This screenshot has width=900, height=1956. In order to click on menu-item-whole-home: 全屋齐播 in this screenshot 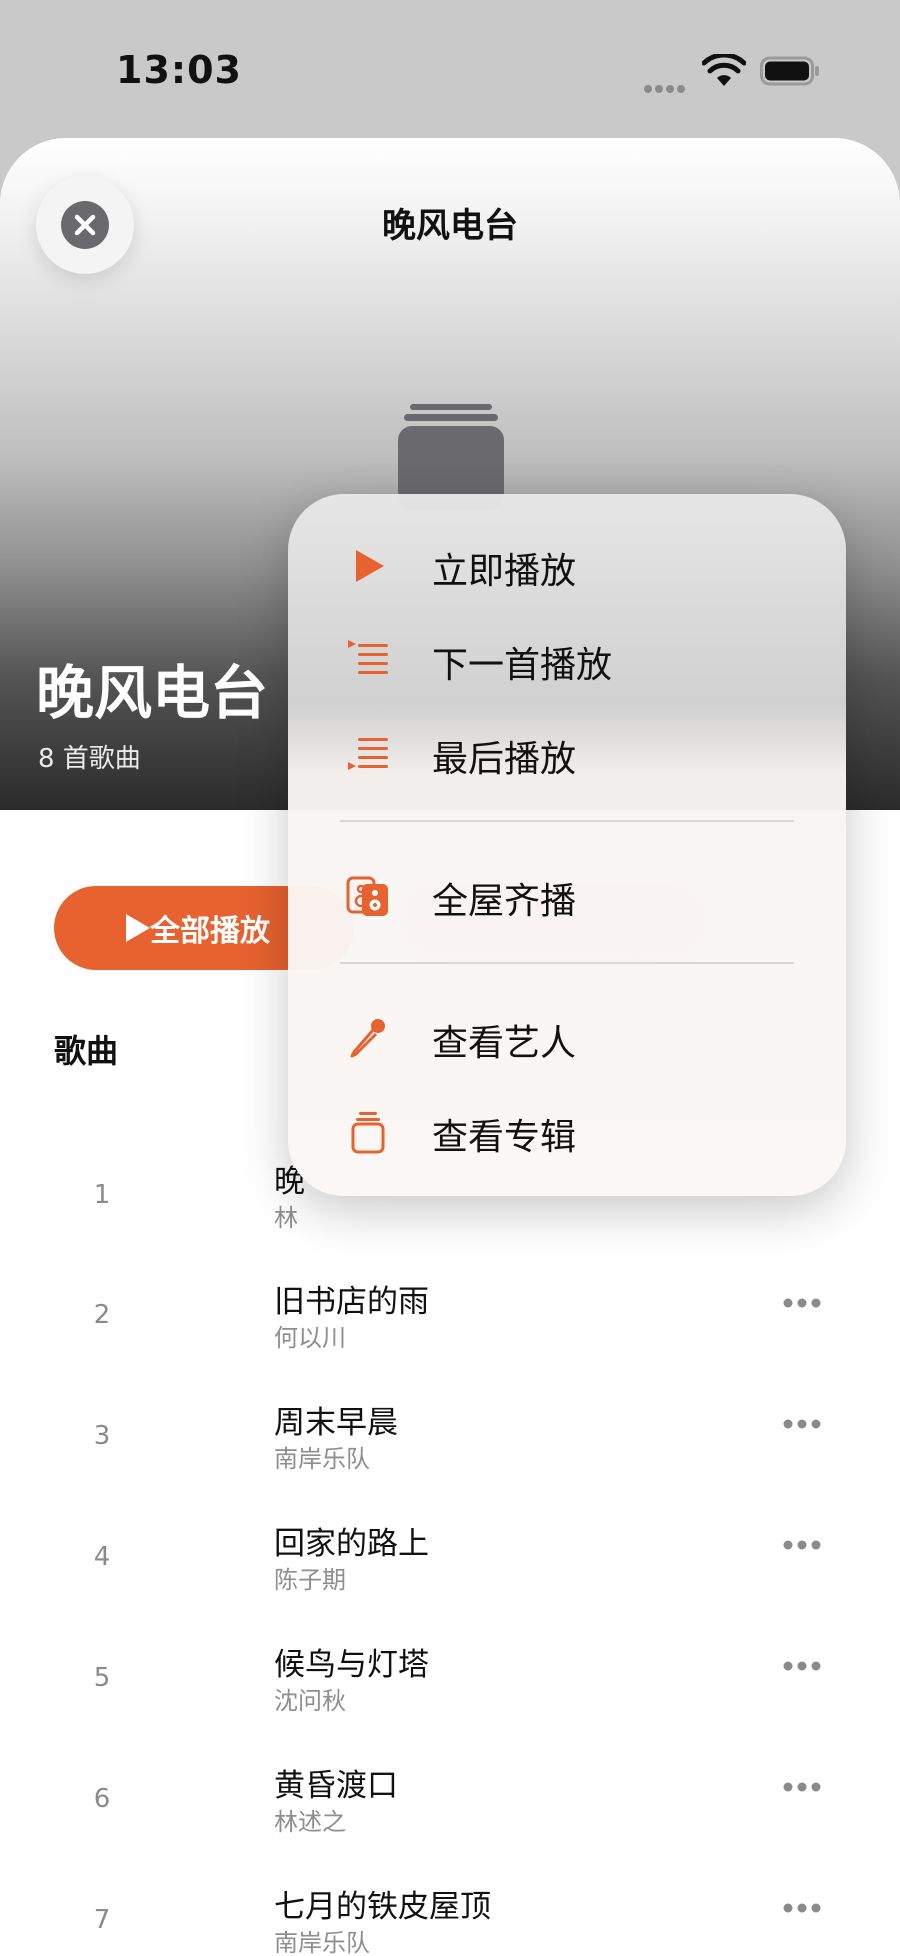, I will do `click(567, 894)`.